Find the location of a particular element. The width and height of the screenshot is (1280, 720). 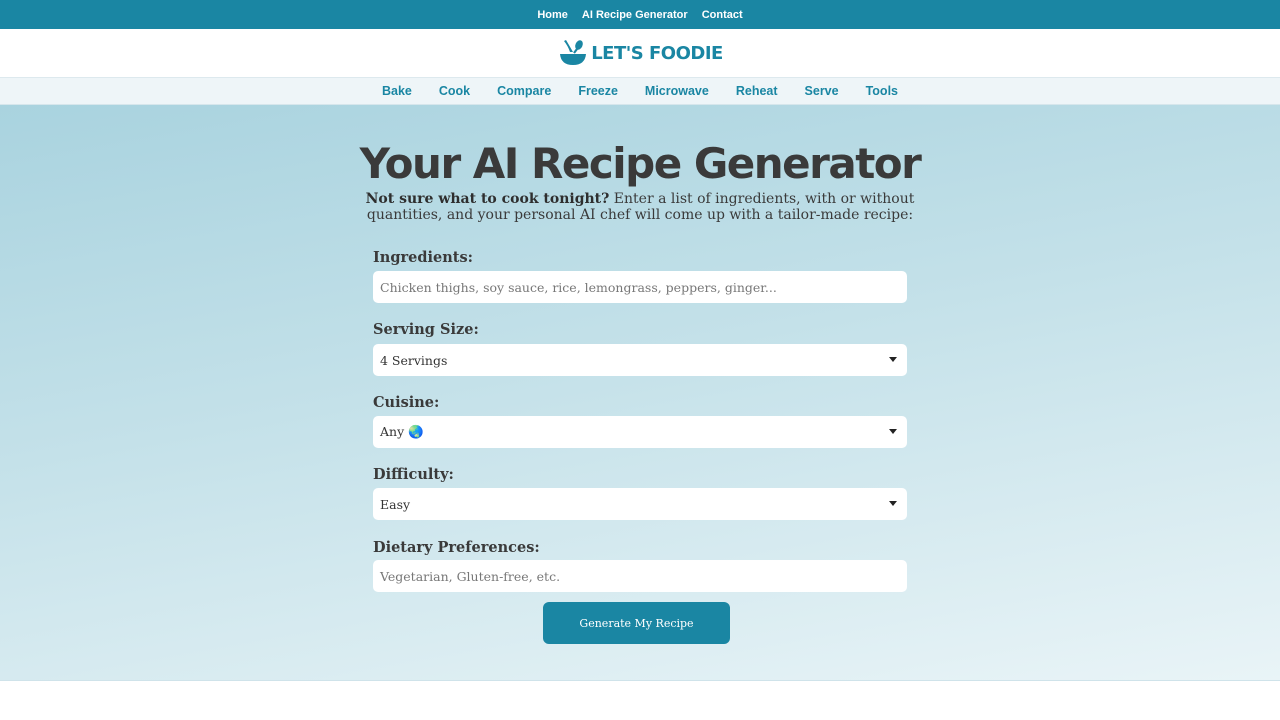

ingredients-label: Ingredients: is located at coordinates (423, 257).